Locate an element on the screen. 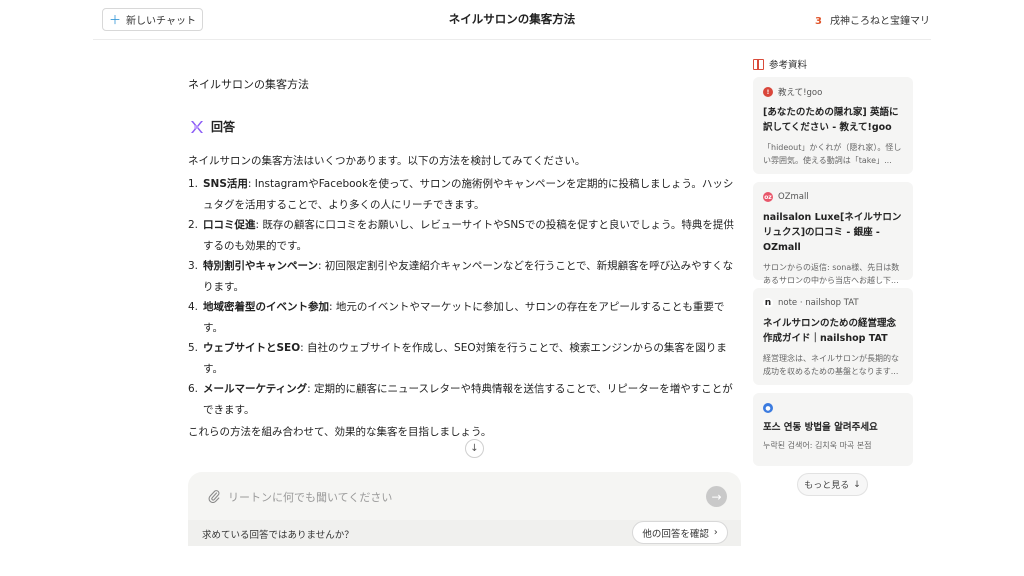 The image size is (1024, 576). reference-title: [あなたのための隠れ家] 英語に訳してください - 教えて!goo is located at coordinates (831, 120).